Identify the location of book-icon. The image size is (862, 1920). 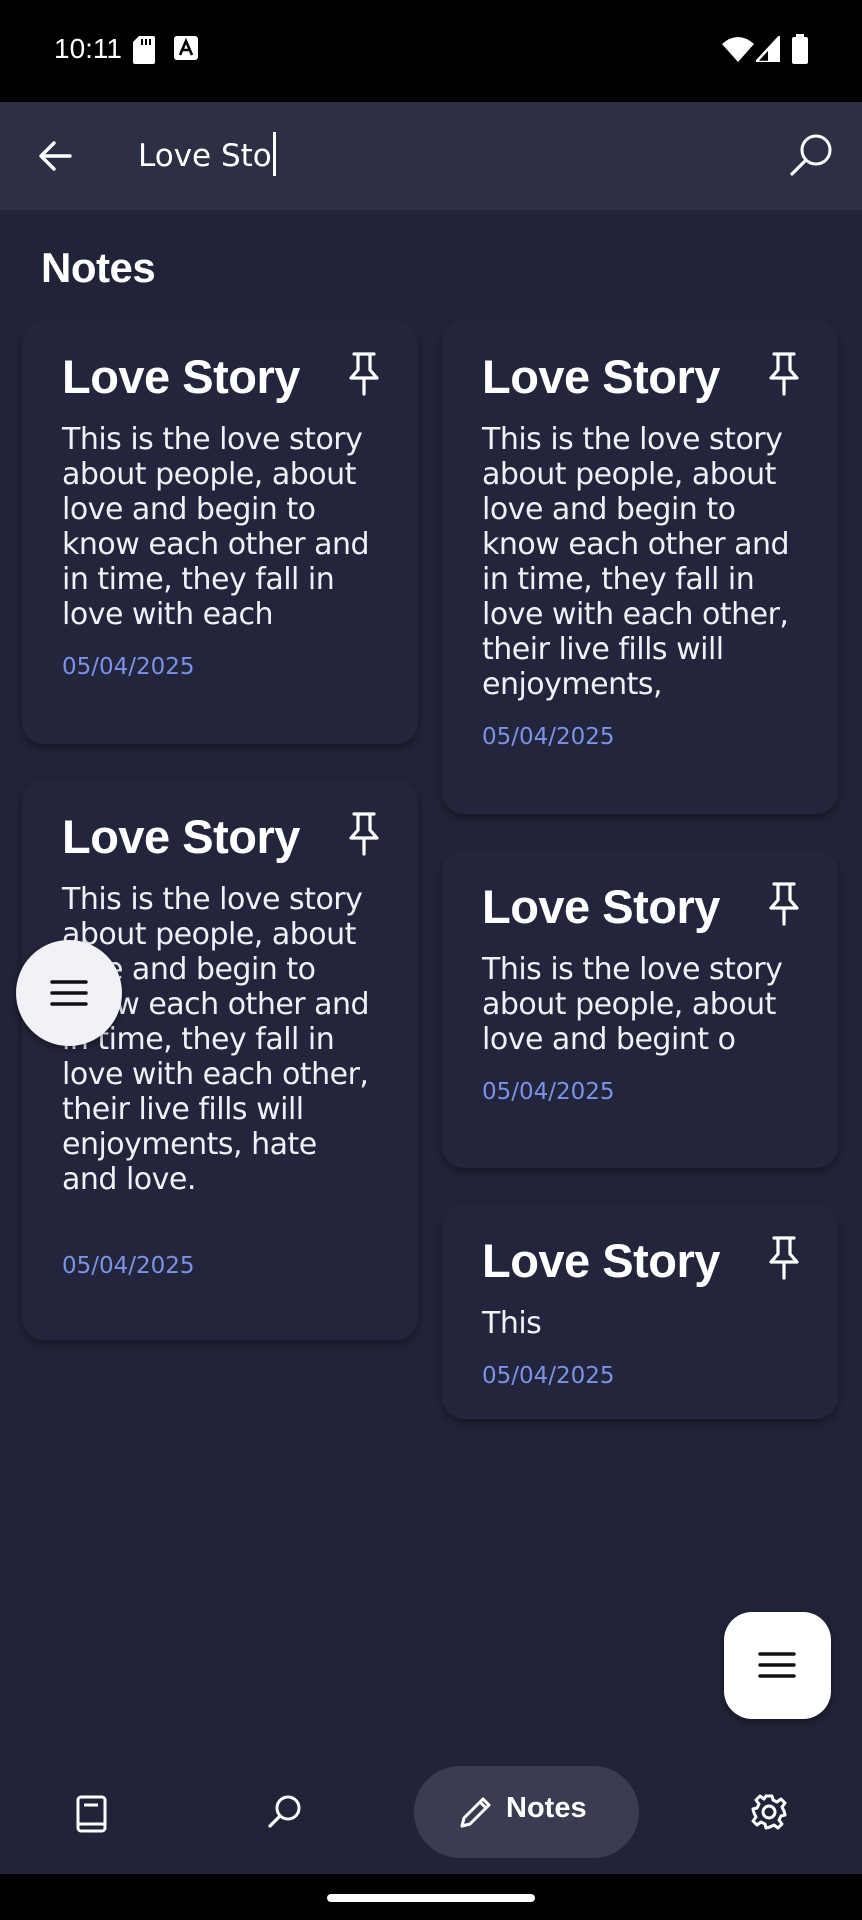
(91, 1814).